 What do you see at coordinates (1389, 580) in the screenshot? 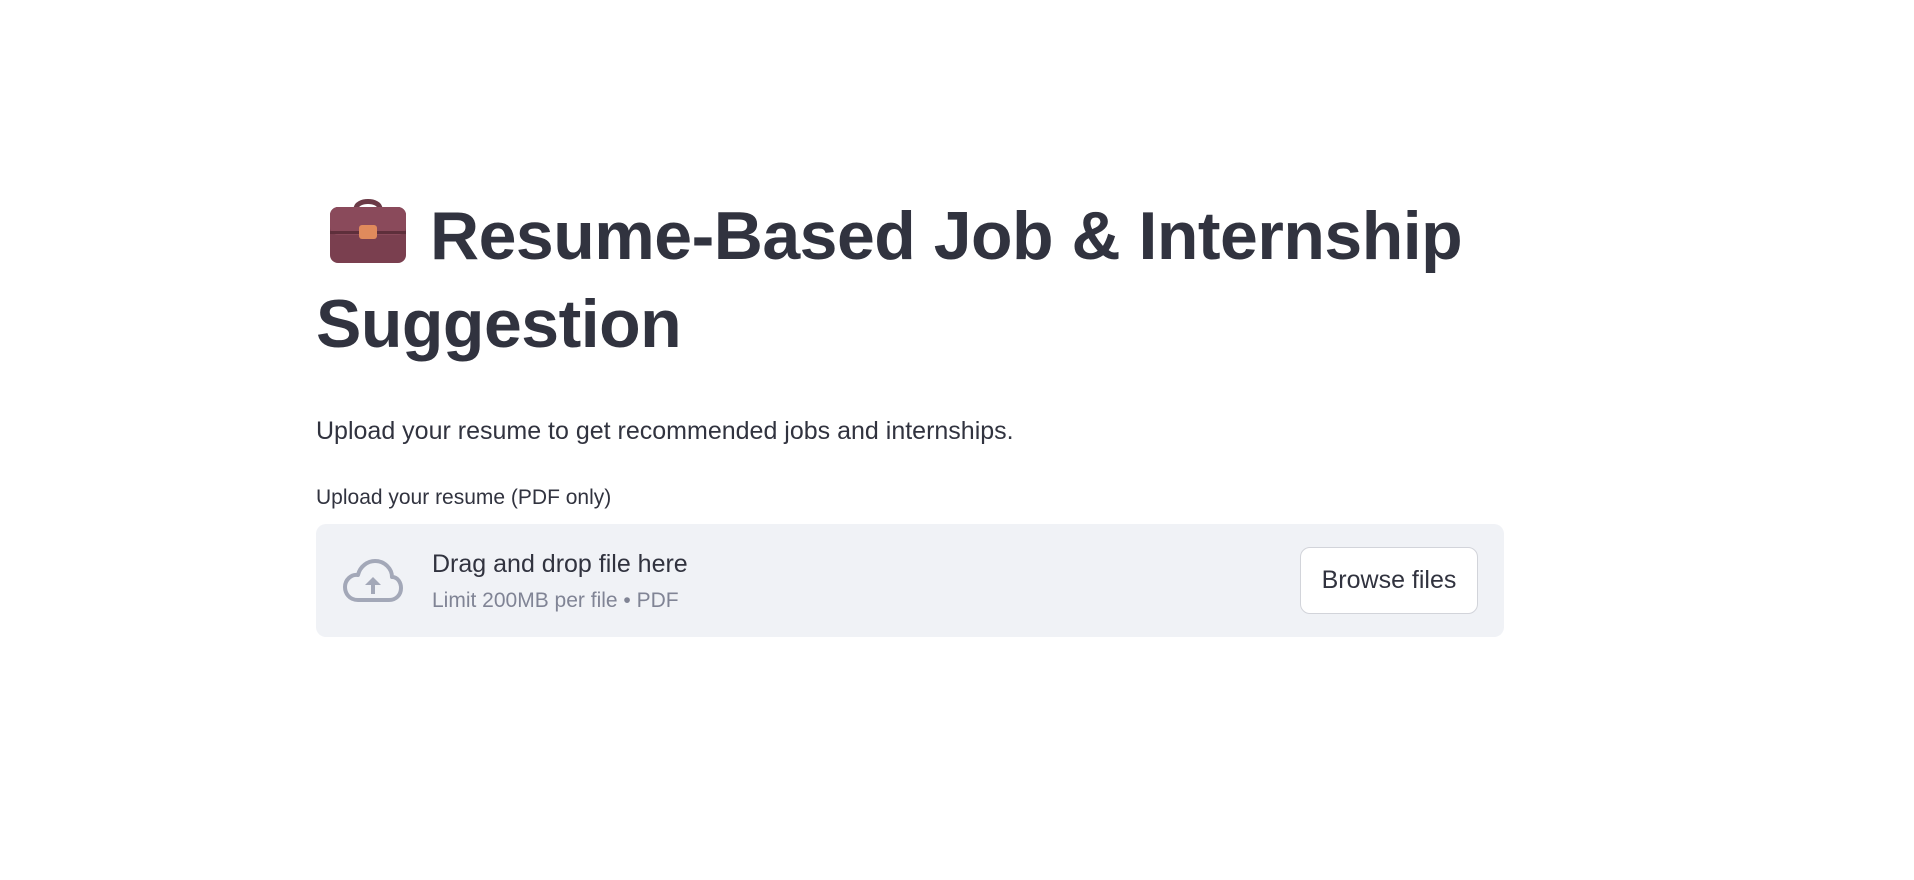
I see `browse-files-button: Browse files` at bounding box center [1389, 580].